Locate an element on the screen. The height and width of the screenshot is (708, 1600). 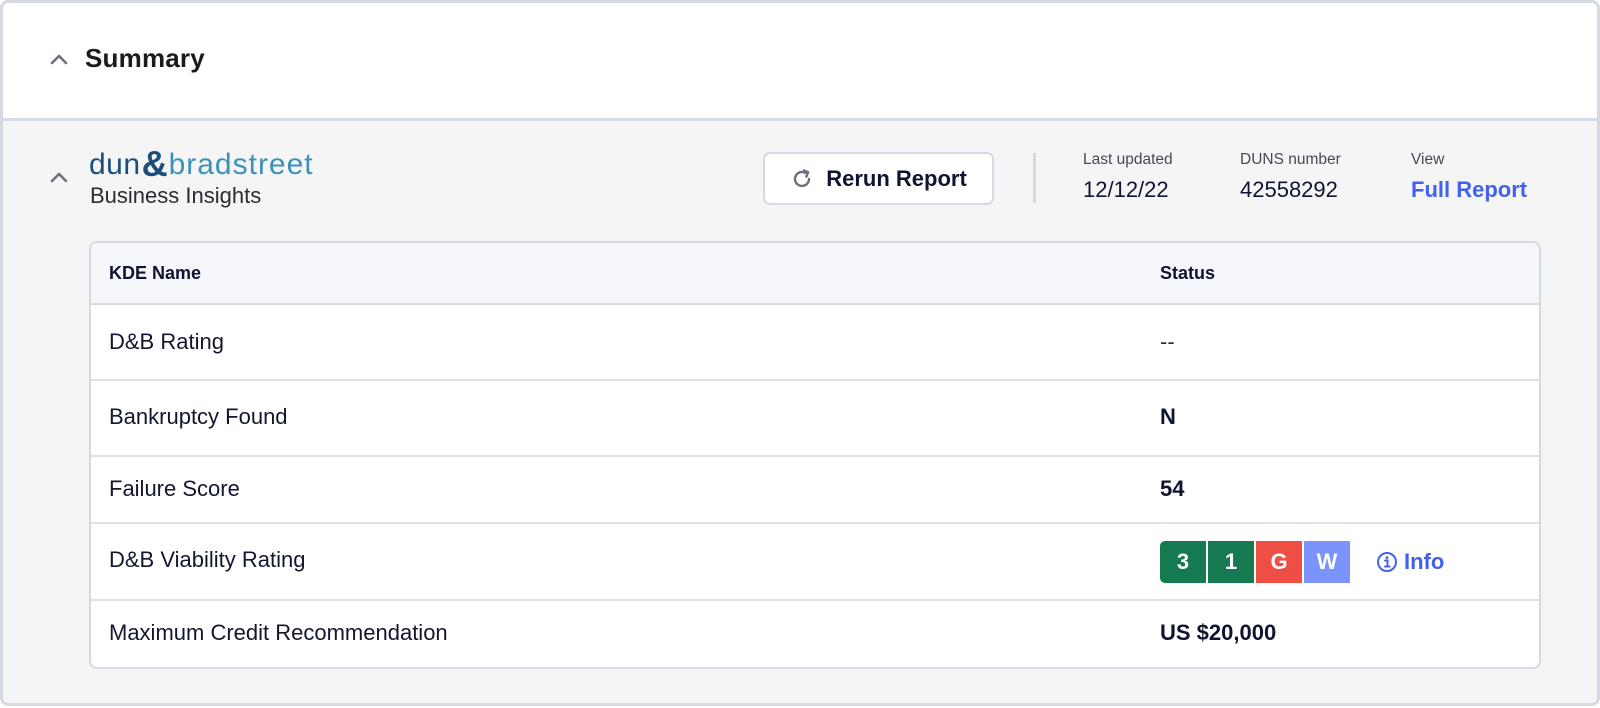
table-row: Failure Score 54 is located at coordinates (815, 490).